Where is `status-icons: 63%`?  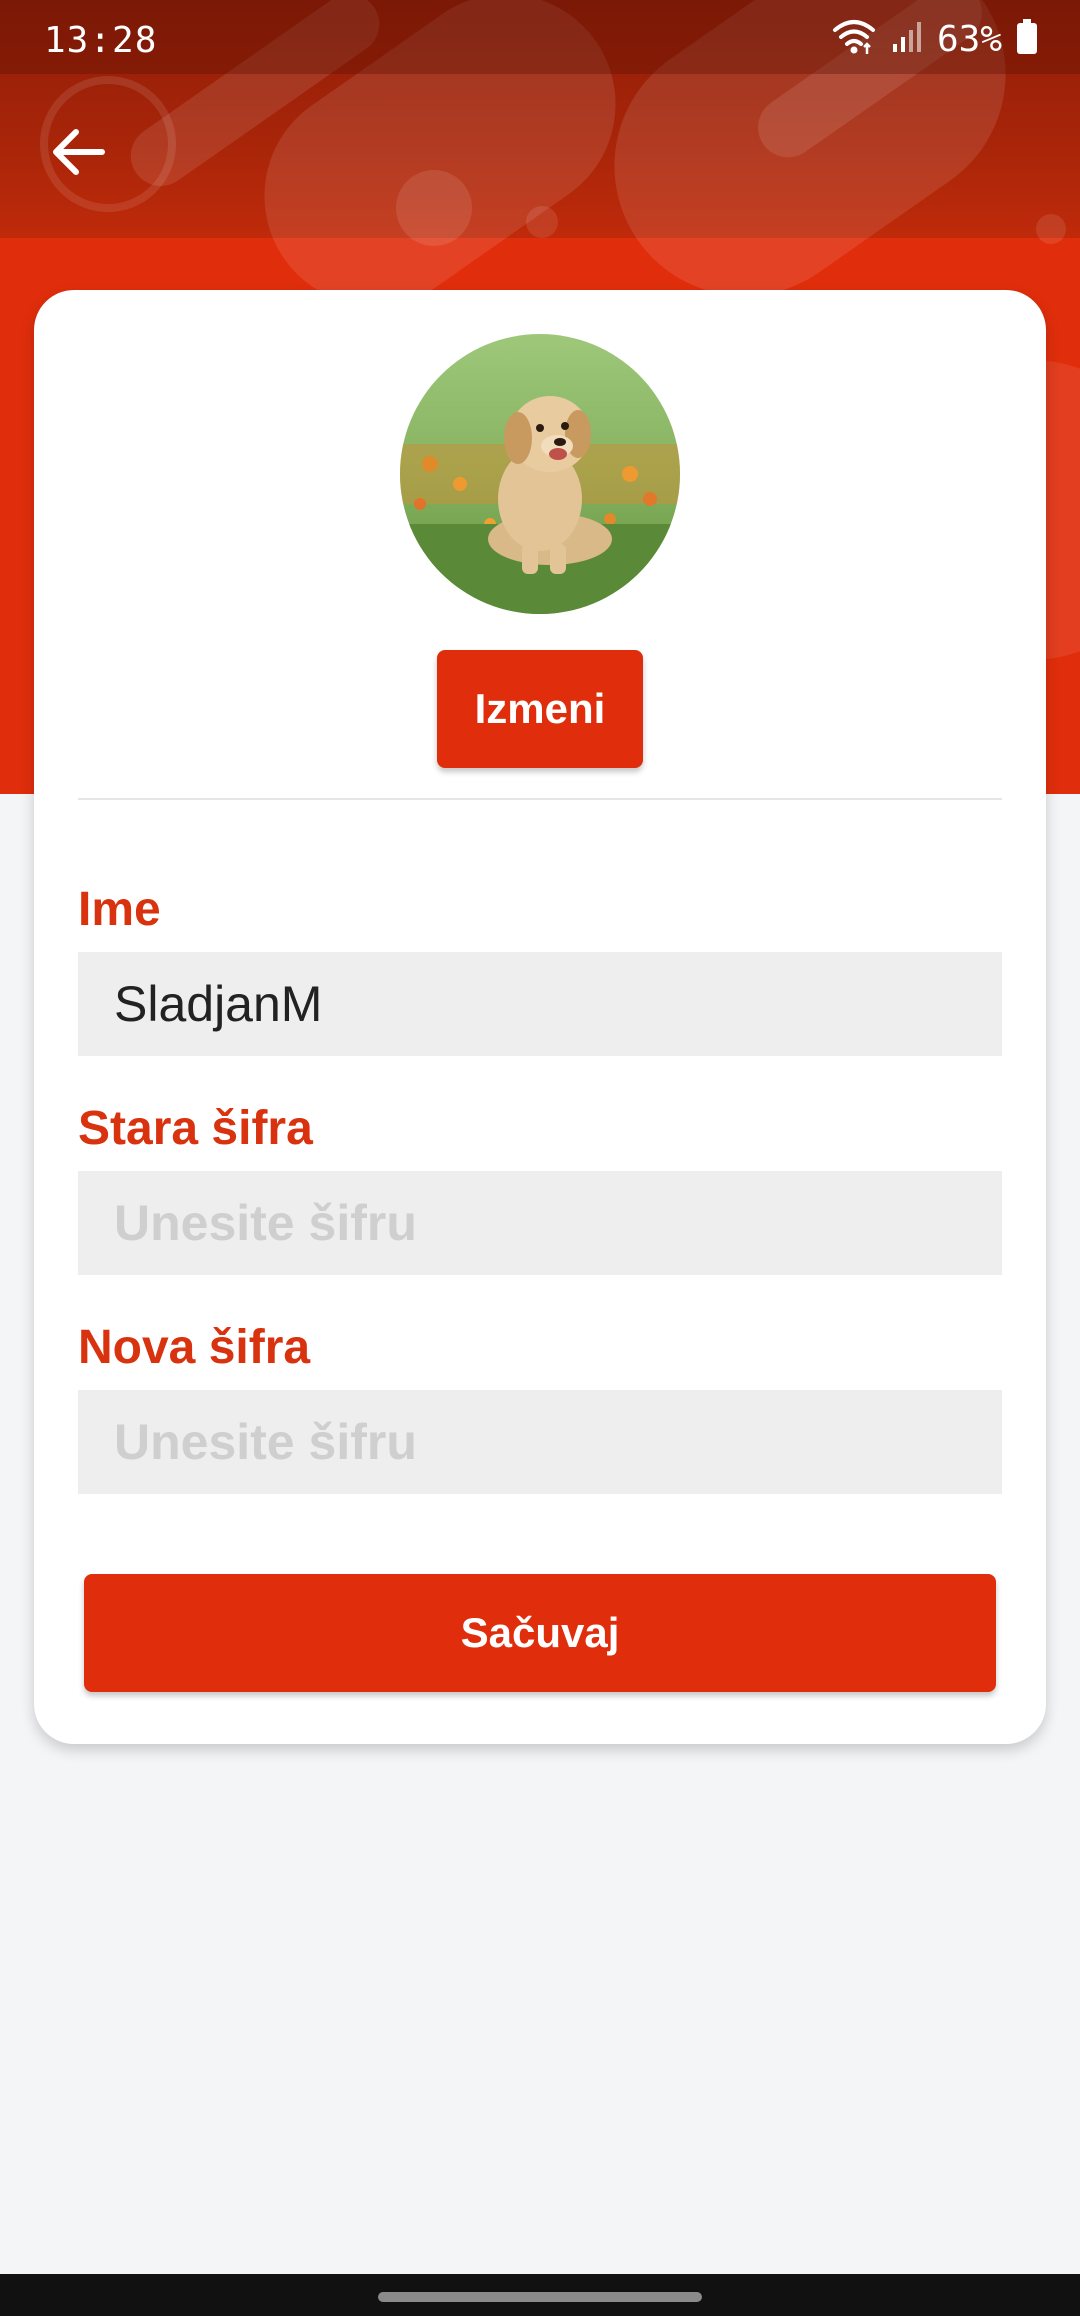 status-icons: 63% is located at coordinates (934, 39).